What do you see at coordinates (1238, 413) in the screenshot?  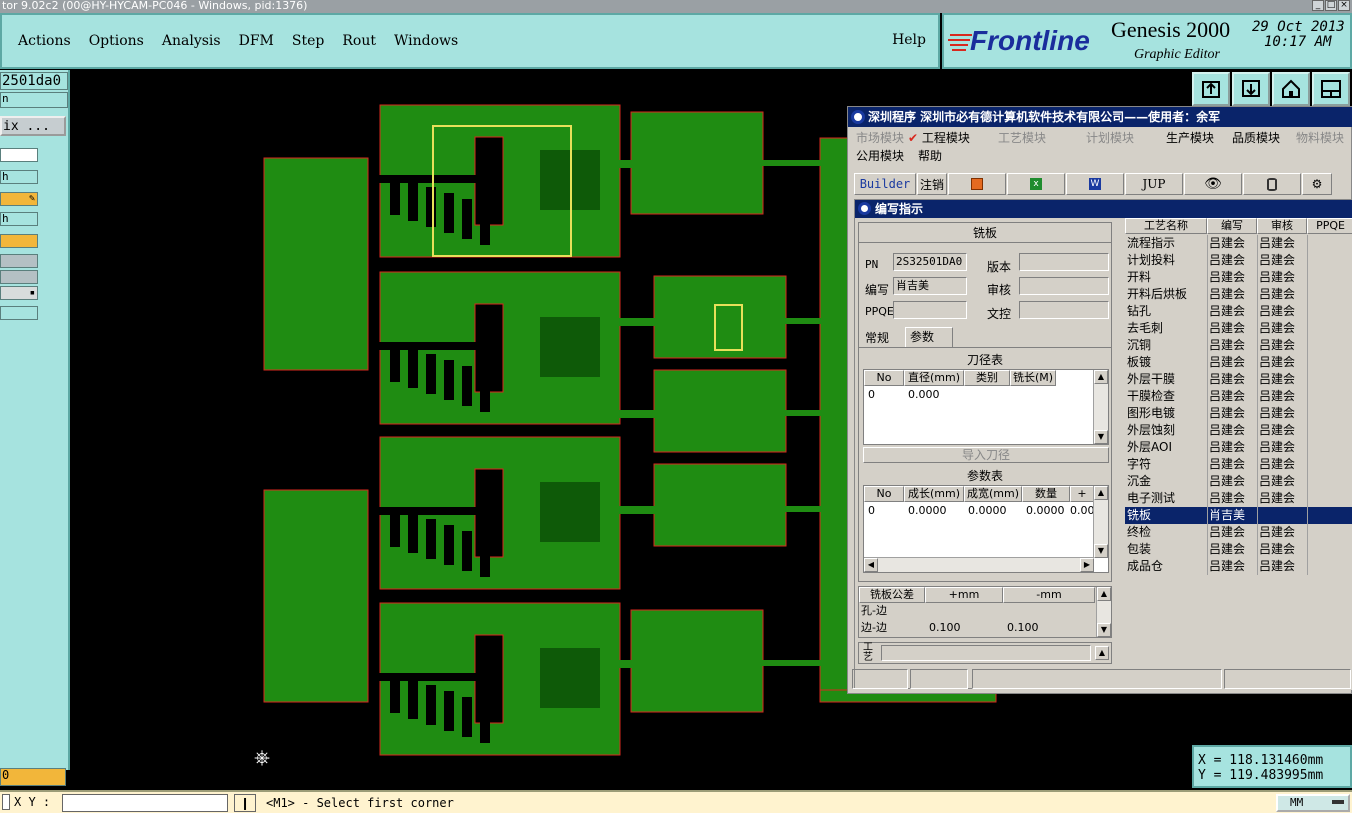 I see `process-row: 图形电镀 吕建会 吕建会` at bounding box center [1238, 413].